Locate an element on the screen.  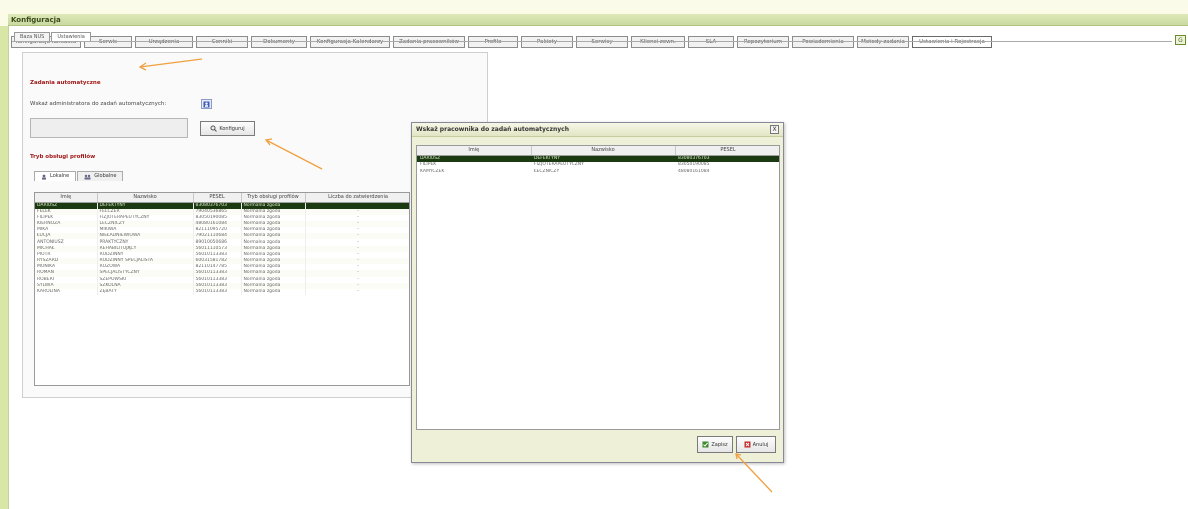
main-tab: Ustawienia i Rejestracja is located at coordinates (952, 42).